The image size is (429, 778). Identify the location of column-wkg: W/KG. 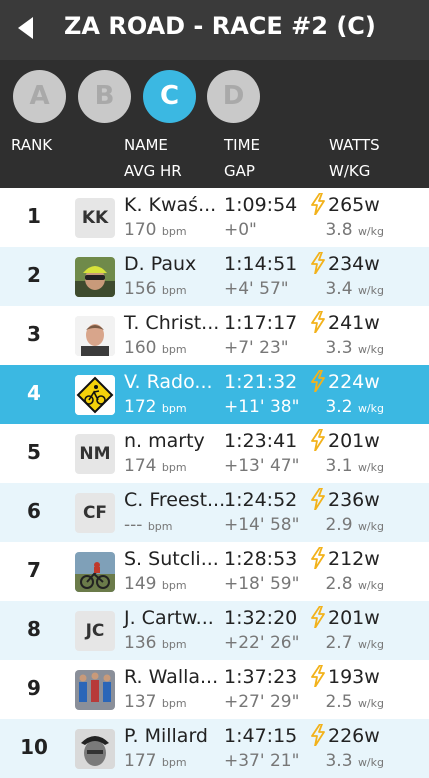
(349, 171).